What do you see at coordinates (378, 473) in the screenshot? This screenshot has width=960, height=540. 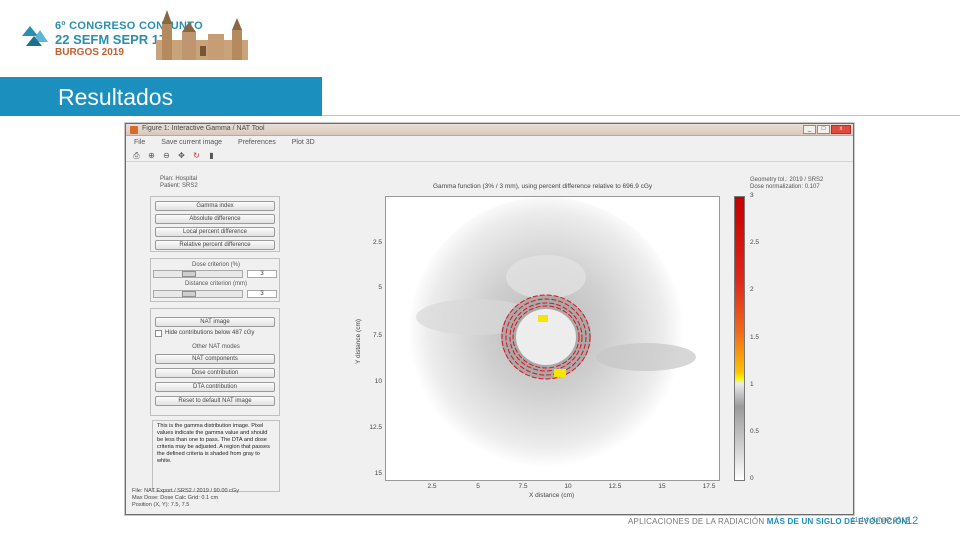 I see `y-tick: 15` at bounding box center [378, 473].